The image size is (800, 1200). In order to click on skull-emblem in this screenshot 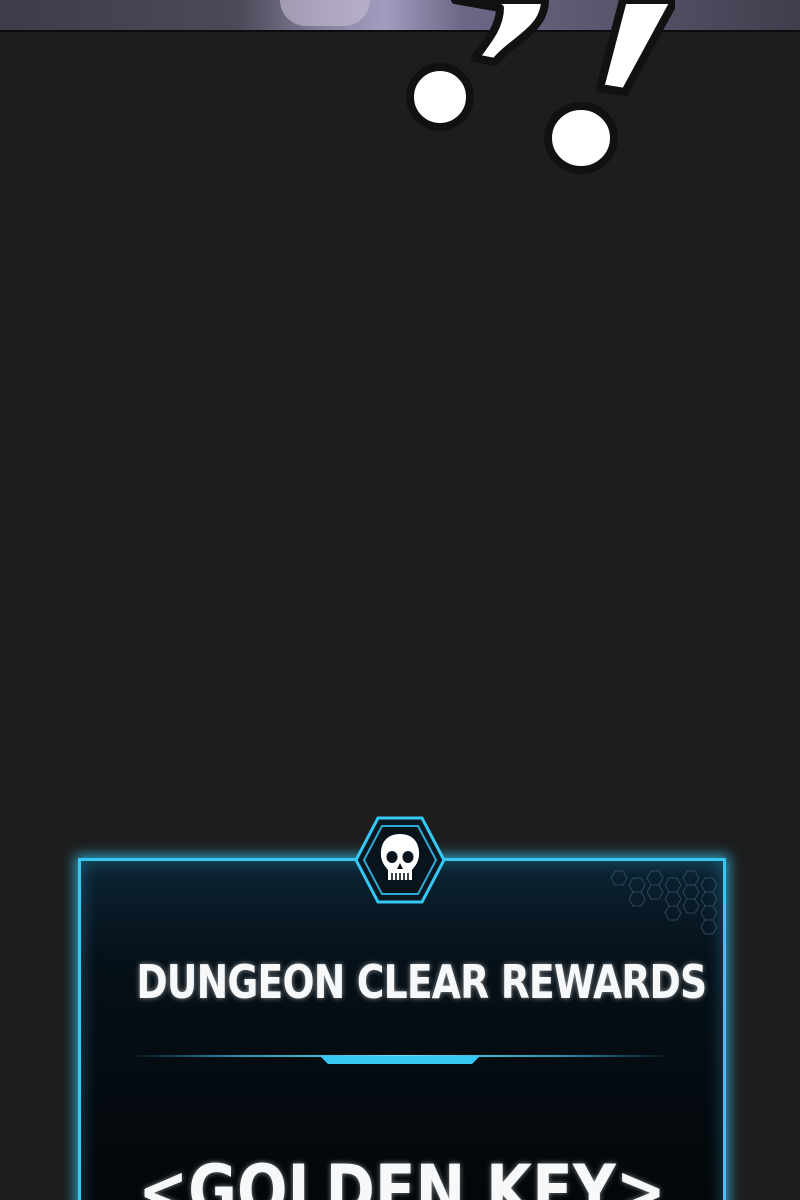, I will do `click(400, 860)`.